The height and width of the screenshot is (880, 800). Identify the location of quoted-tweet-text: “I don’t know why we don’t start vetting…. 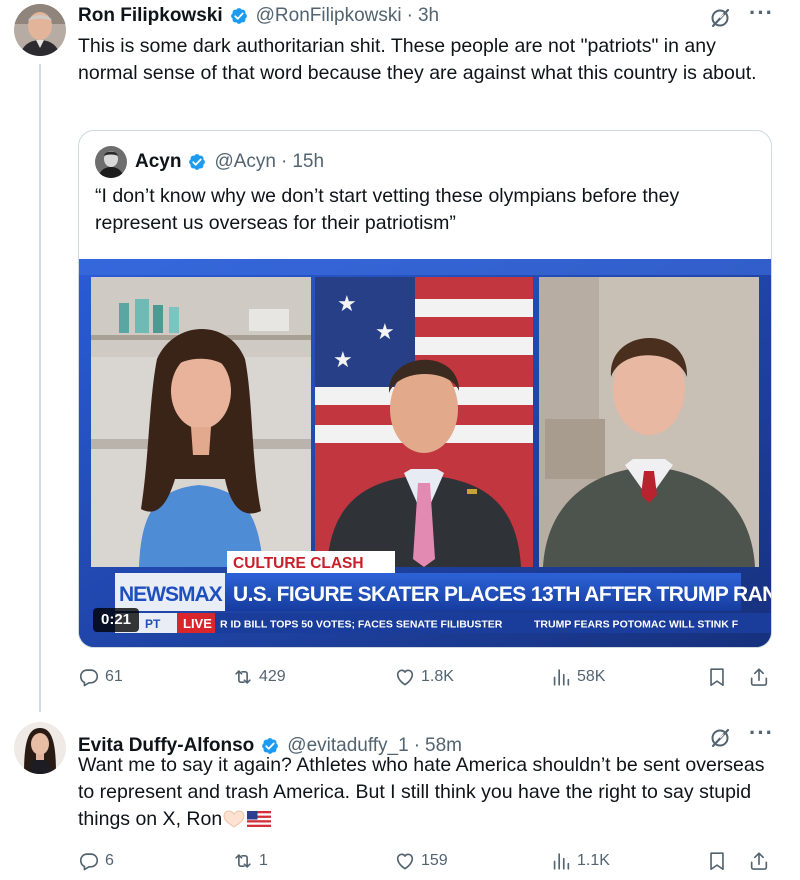
(387, 209).